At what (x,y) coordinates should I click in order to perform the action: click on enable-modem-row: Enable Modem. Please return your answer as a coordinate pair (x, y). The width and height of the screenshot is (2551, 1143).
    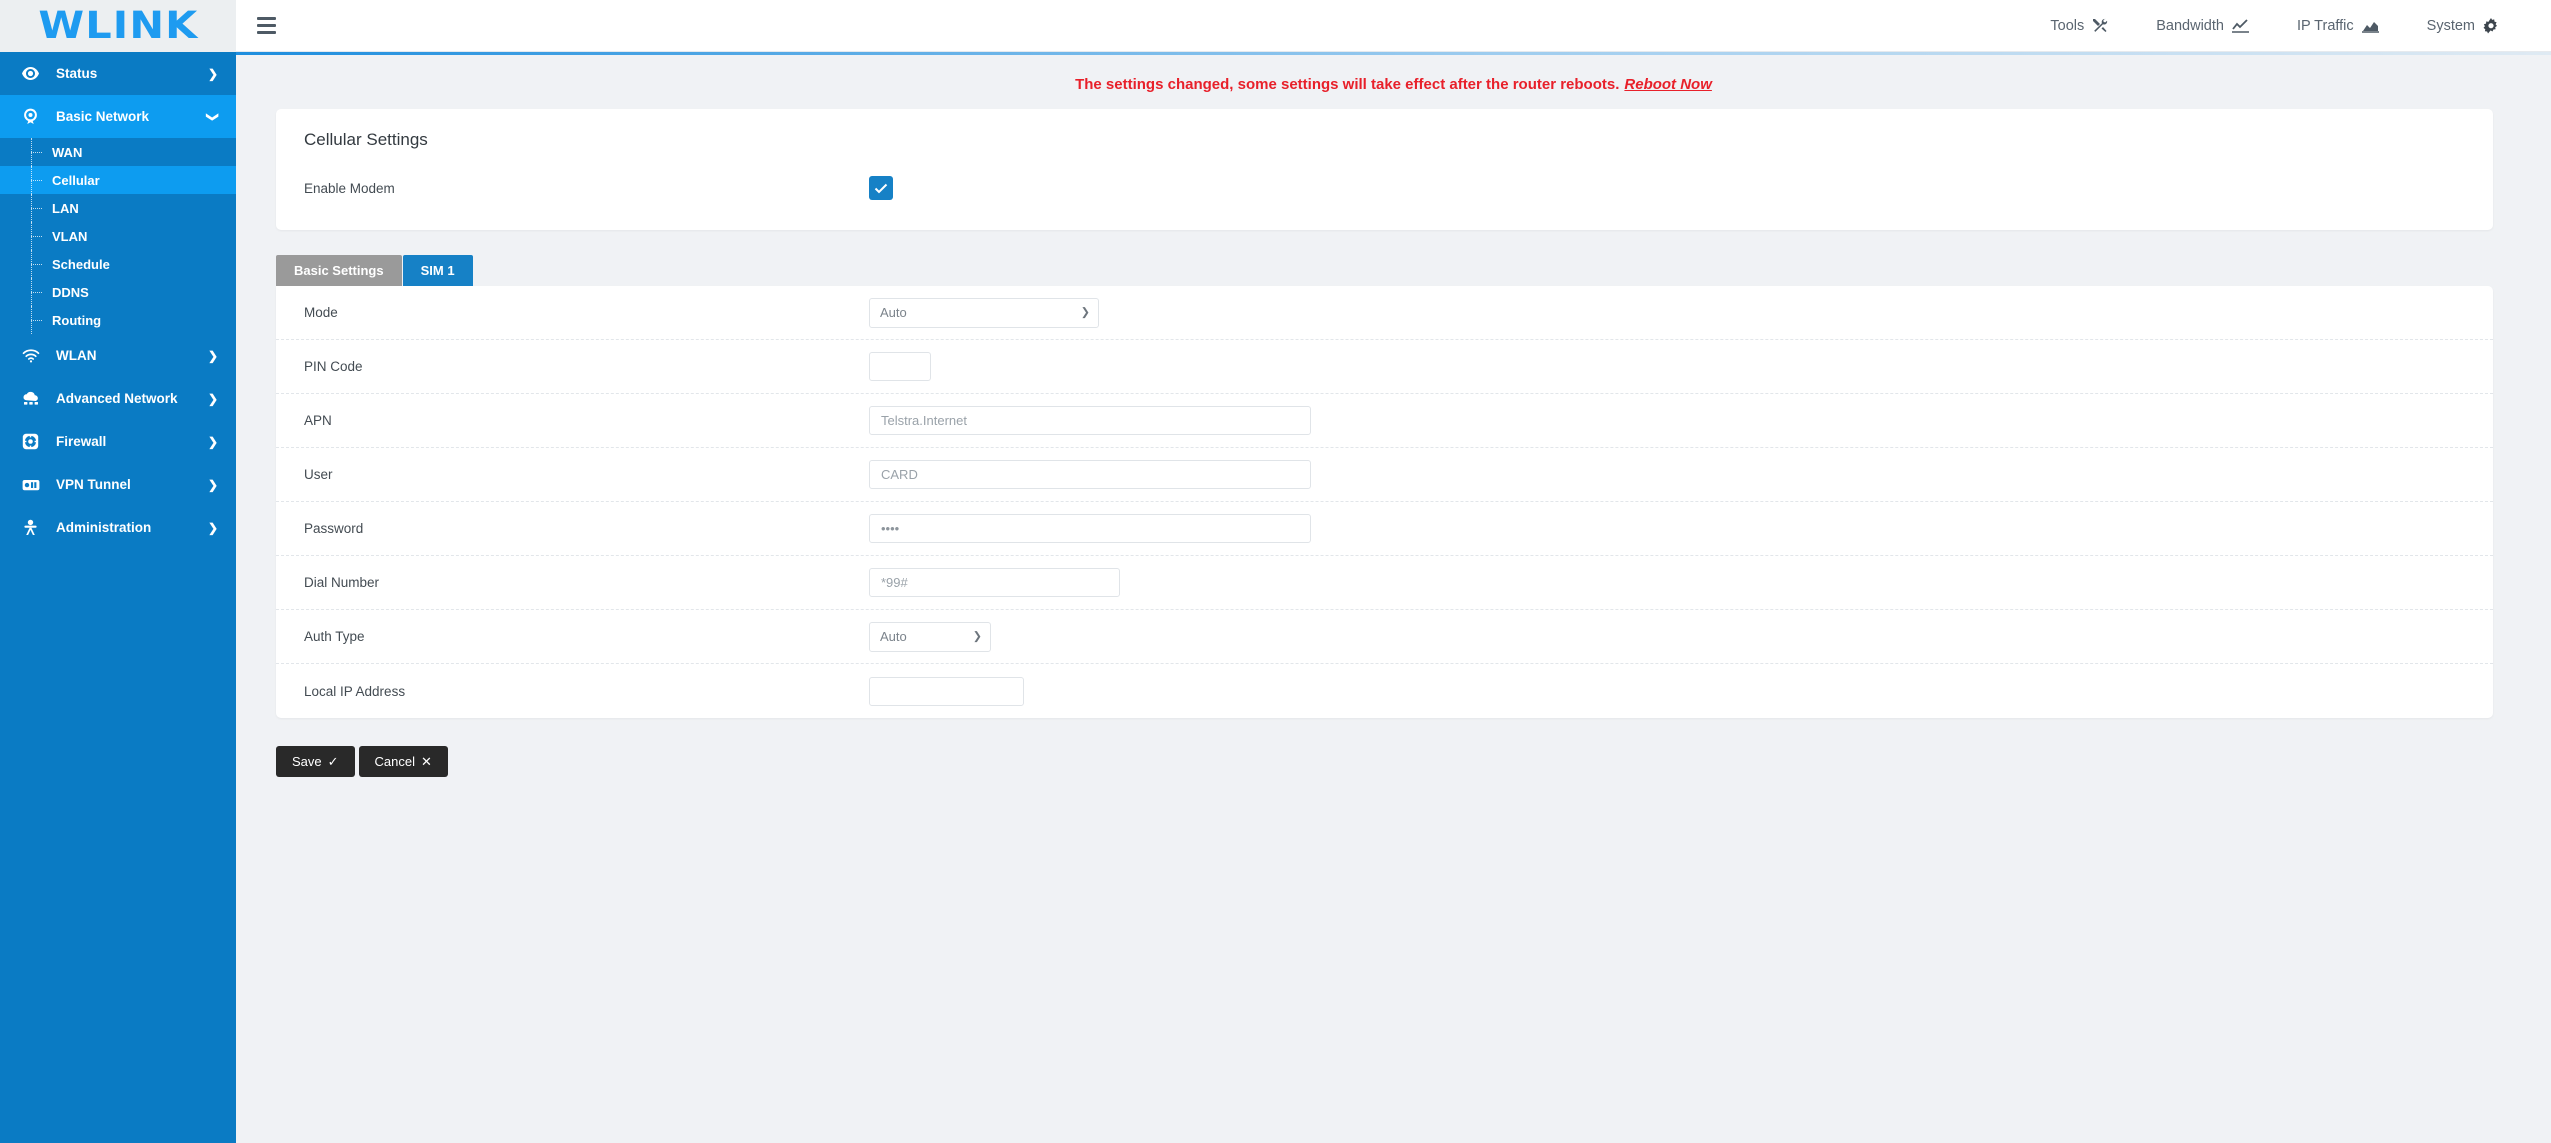
    Looking at the image, I should click on (1384, 190).